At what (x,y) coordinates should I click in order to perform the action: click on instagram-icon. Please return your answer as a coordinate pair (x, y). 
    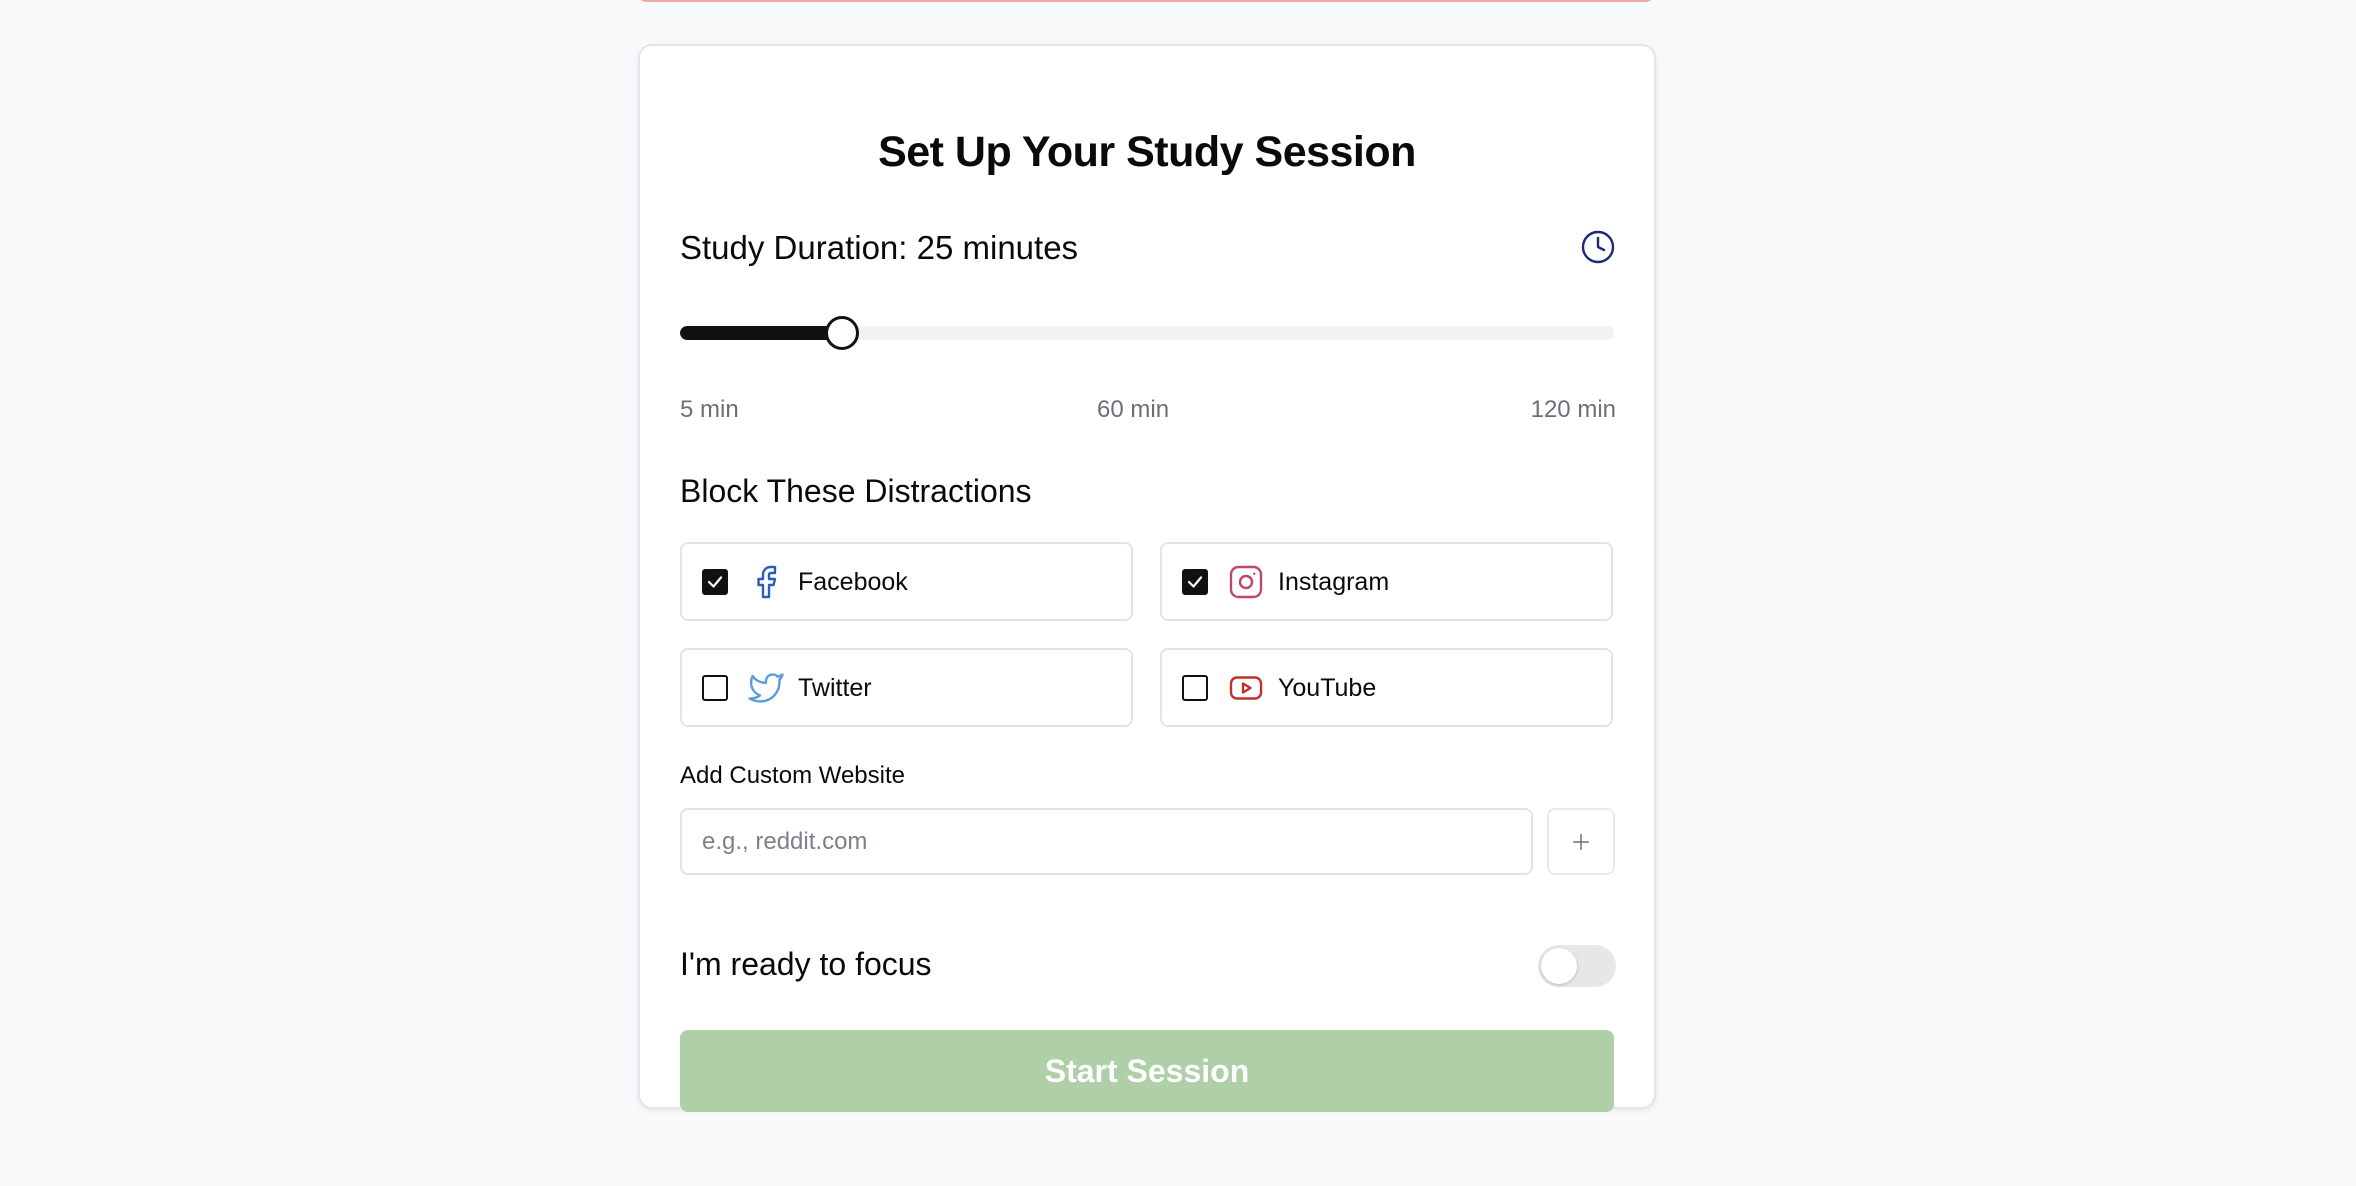
    Looking at the image, I should click on (1246, 582).